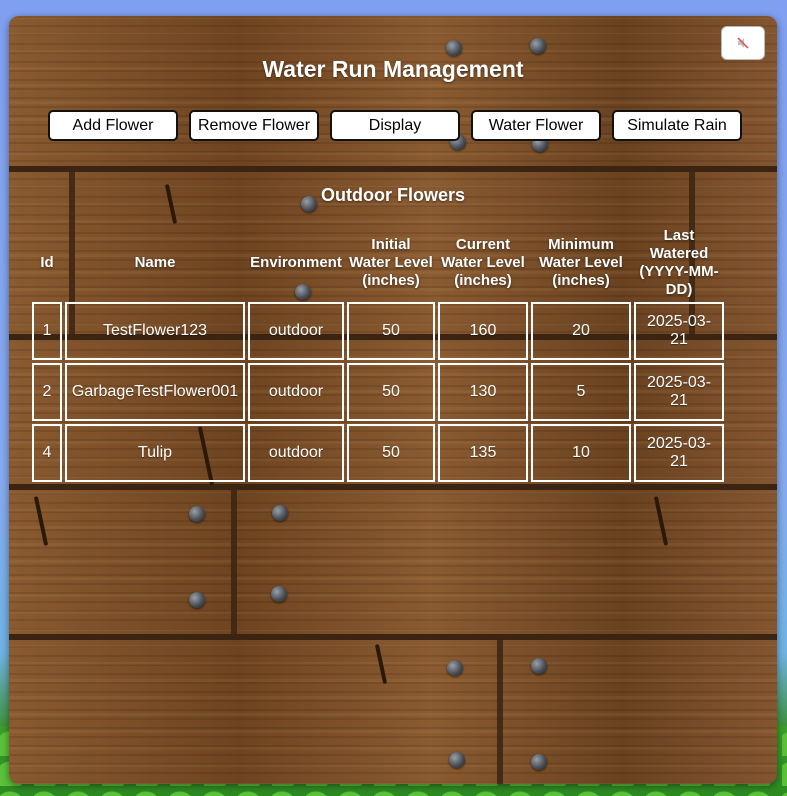 The width and height of the screenshot is (787, 796). What do you see at coordinates (393, 69) in the screenshot?
I see `page-title: Water Run Management` at bounding box center [393, 69].